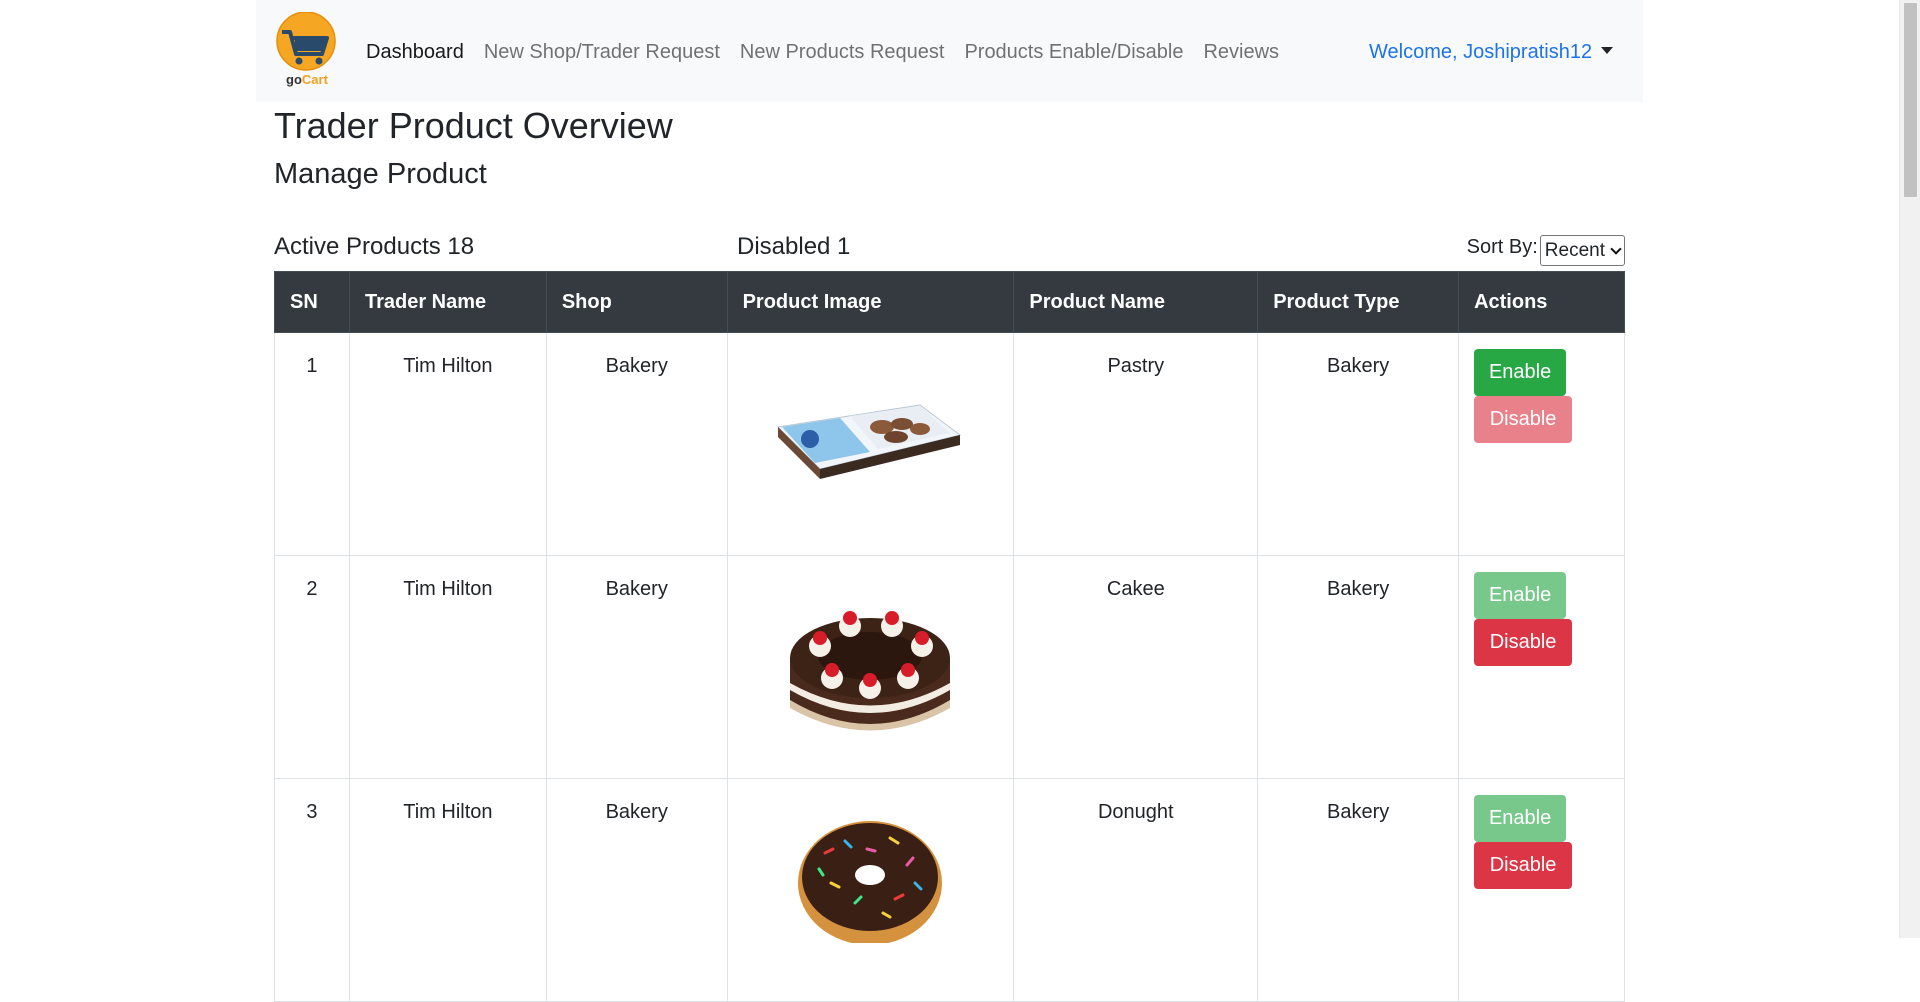  What do you see at coordinates (447, 302) in the screenshot?
I see `header-trader-name: Trader Name` at bounding box center [447, 302].